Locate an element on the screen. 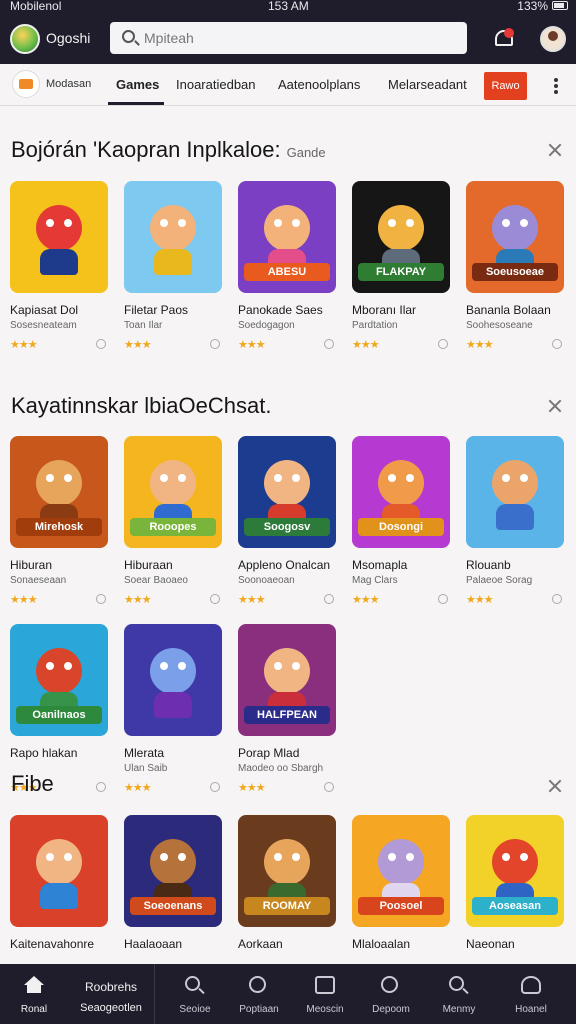 Image resolution: width=576 pixels, height=1024 pixels. game-card: FLAKPAY Mboranı Ilar Pardtation ★★★ is located at coordinates (402, 271).